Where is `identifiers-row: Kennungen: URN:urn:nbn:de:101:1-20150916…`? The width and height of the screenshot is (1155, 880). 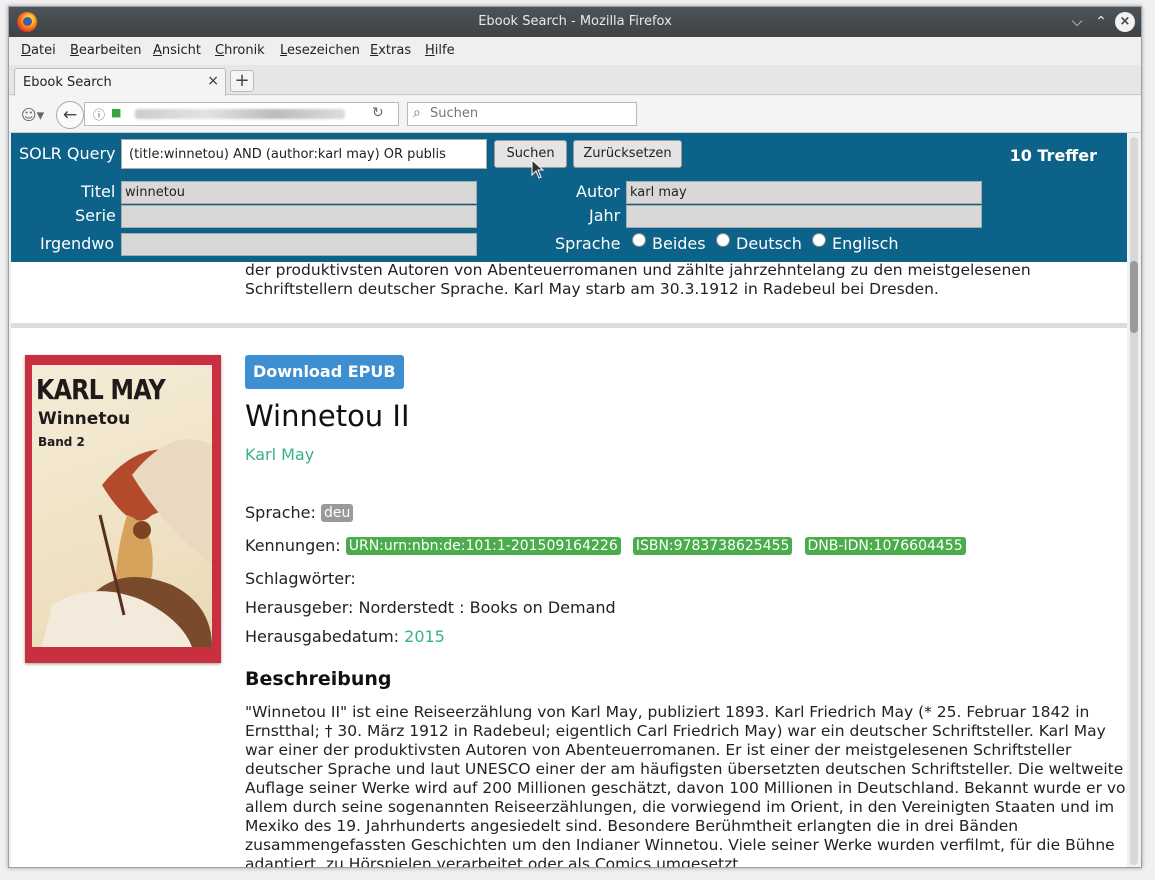
identifiers-row: Kennungen: URN:urn:nbn:de:101:1-20150916… is located at coordinates (609, 545).